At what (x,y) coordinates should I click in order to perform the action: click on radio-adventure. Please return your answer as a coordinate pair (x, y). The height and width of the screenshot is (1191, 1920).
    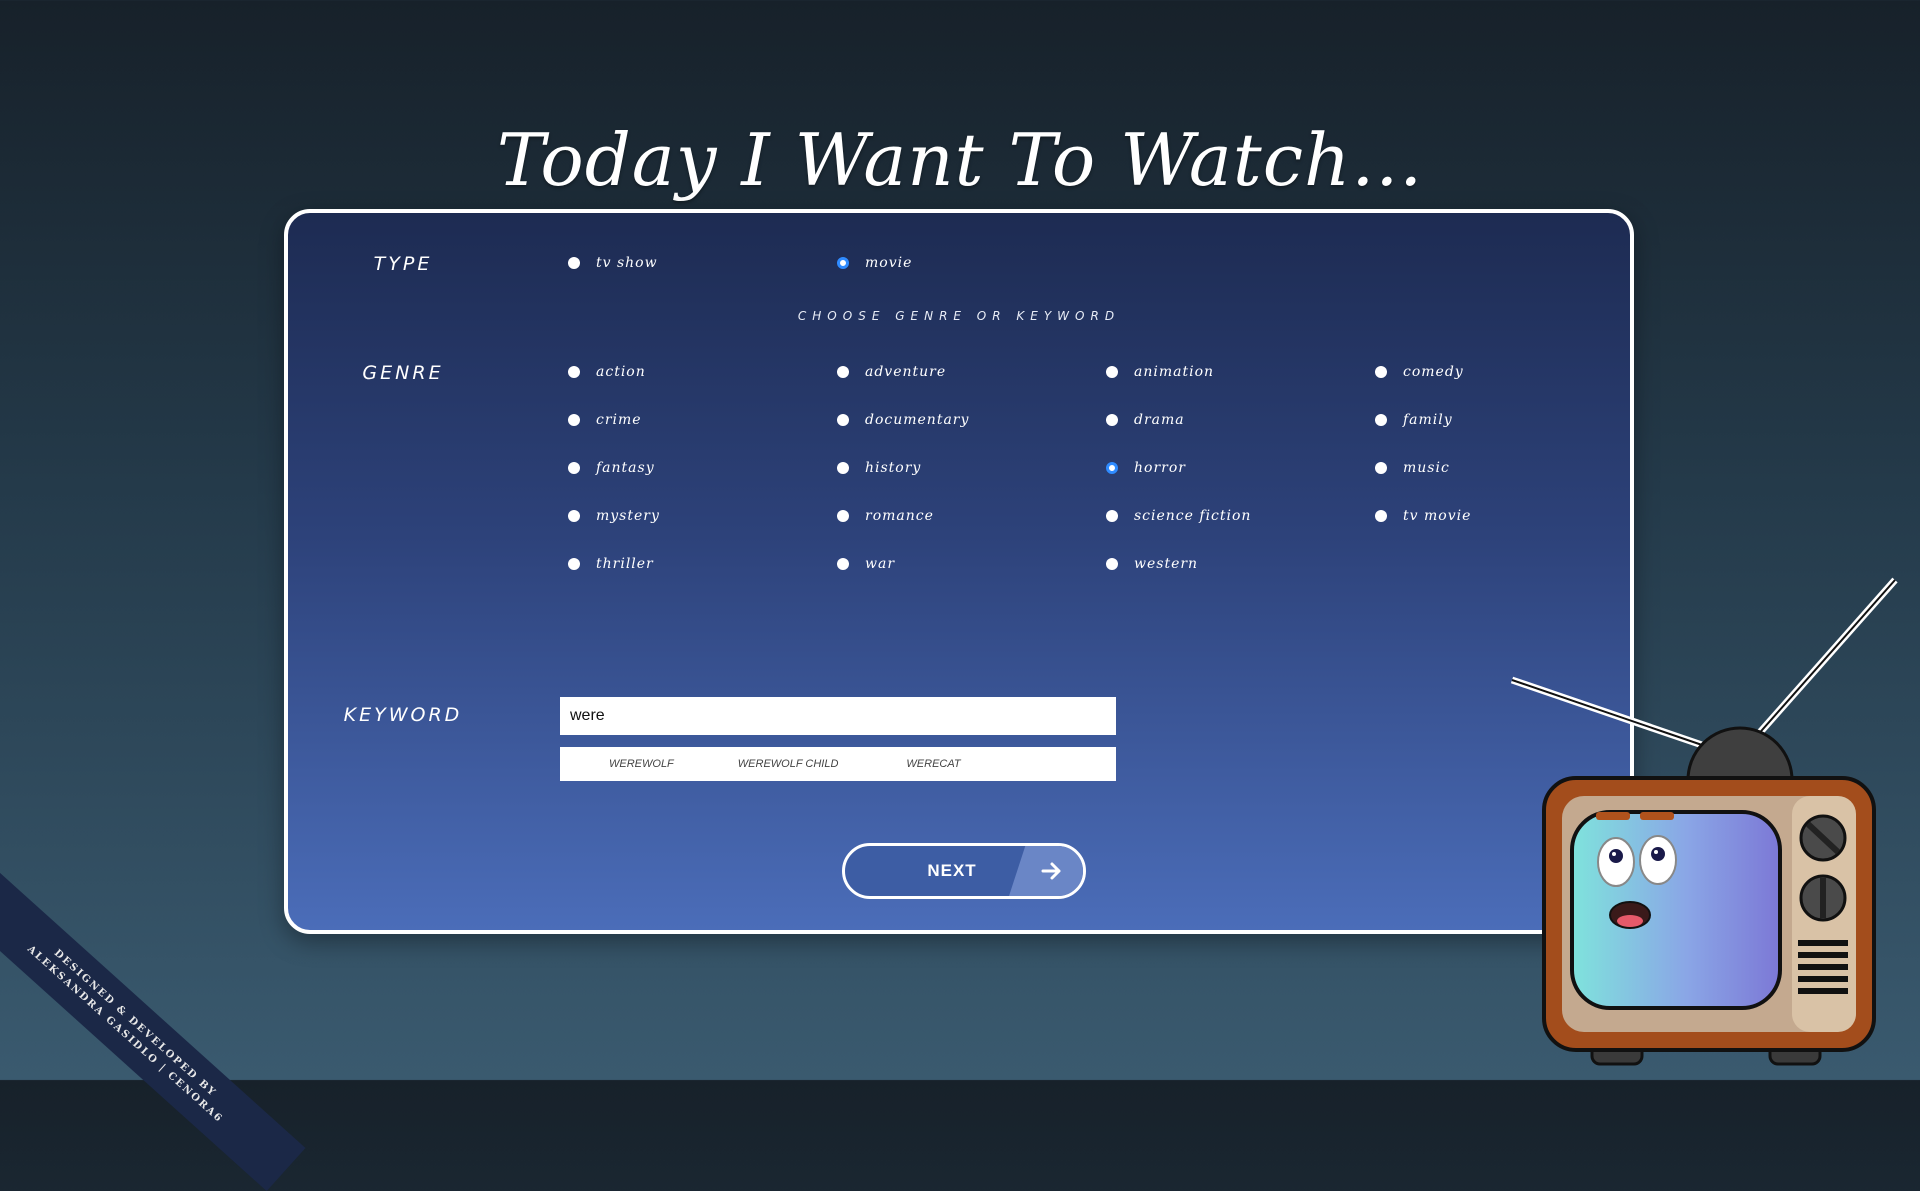
    Looking at the image, I should click on (843, 372).